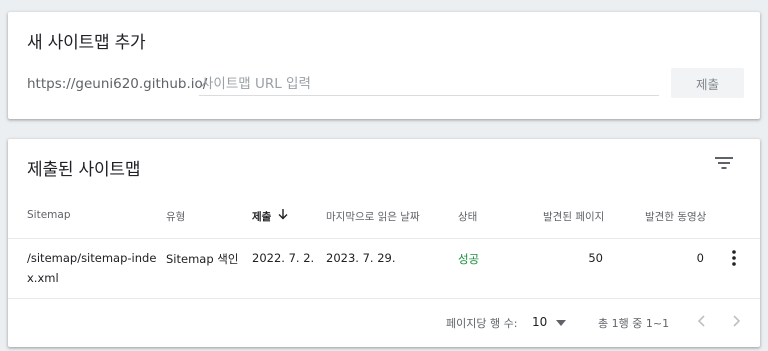 Image resolution: width=768 pixels, height=351 pixels. Describe the element at coordinates (261, 216) in the screenshot. I see `column-header-submitted: 제출` at that location.